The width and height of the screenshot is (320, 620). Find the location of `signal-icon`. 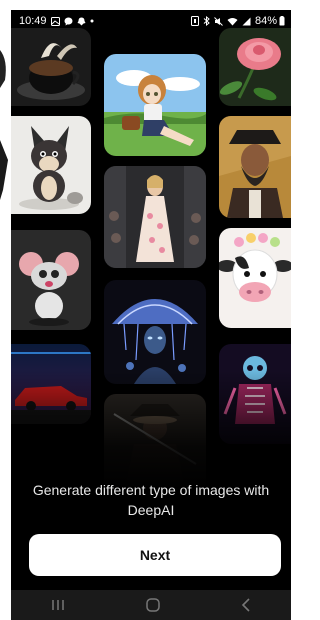

signal-icon is located at coordinates (246, 21).